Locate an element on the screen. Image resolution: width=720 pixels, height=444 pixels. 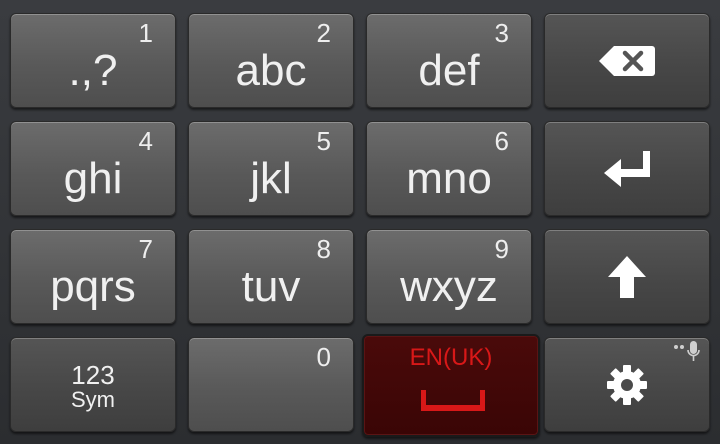
gear-icon is located at coordinates (627, 384).